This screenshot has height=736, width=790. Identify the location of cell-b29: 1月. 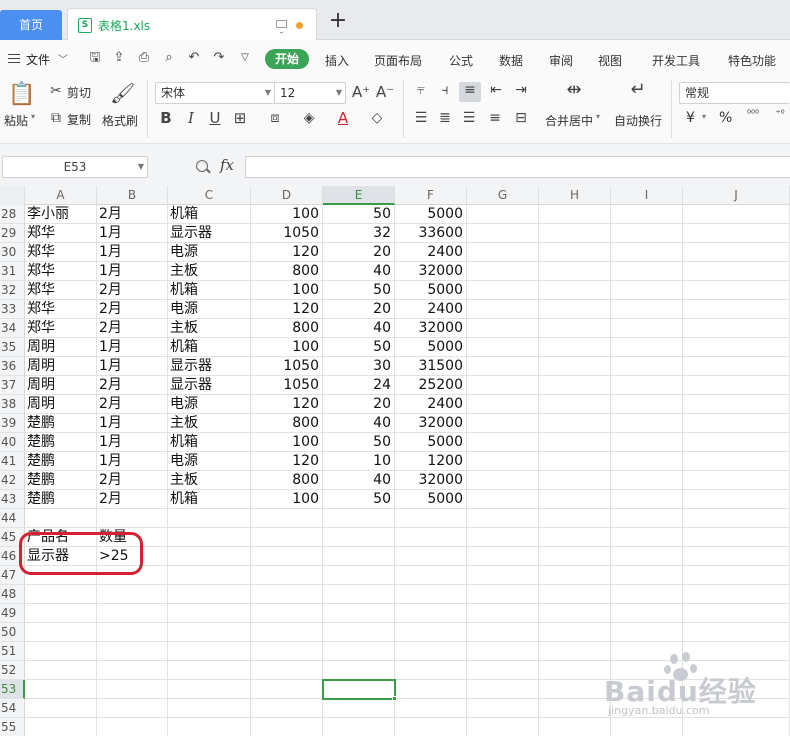
(110, 233).